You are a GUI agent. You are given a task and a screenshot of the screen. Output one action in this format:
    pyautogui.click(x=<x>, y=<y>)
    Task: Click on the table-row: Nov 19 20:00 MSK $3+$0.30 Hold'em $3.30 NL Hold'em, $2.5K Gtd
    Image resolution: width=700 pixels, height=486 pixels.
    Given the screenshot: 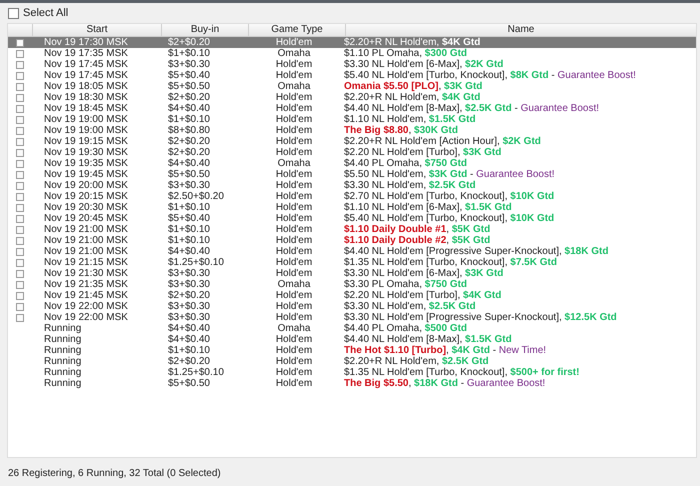 What is the action you would take?
    pyautogui.click(x=352, y=185)
    